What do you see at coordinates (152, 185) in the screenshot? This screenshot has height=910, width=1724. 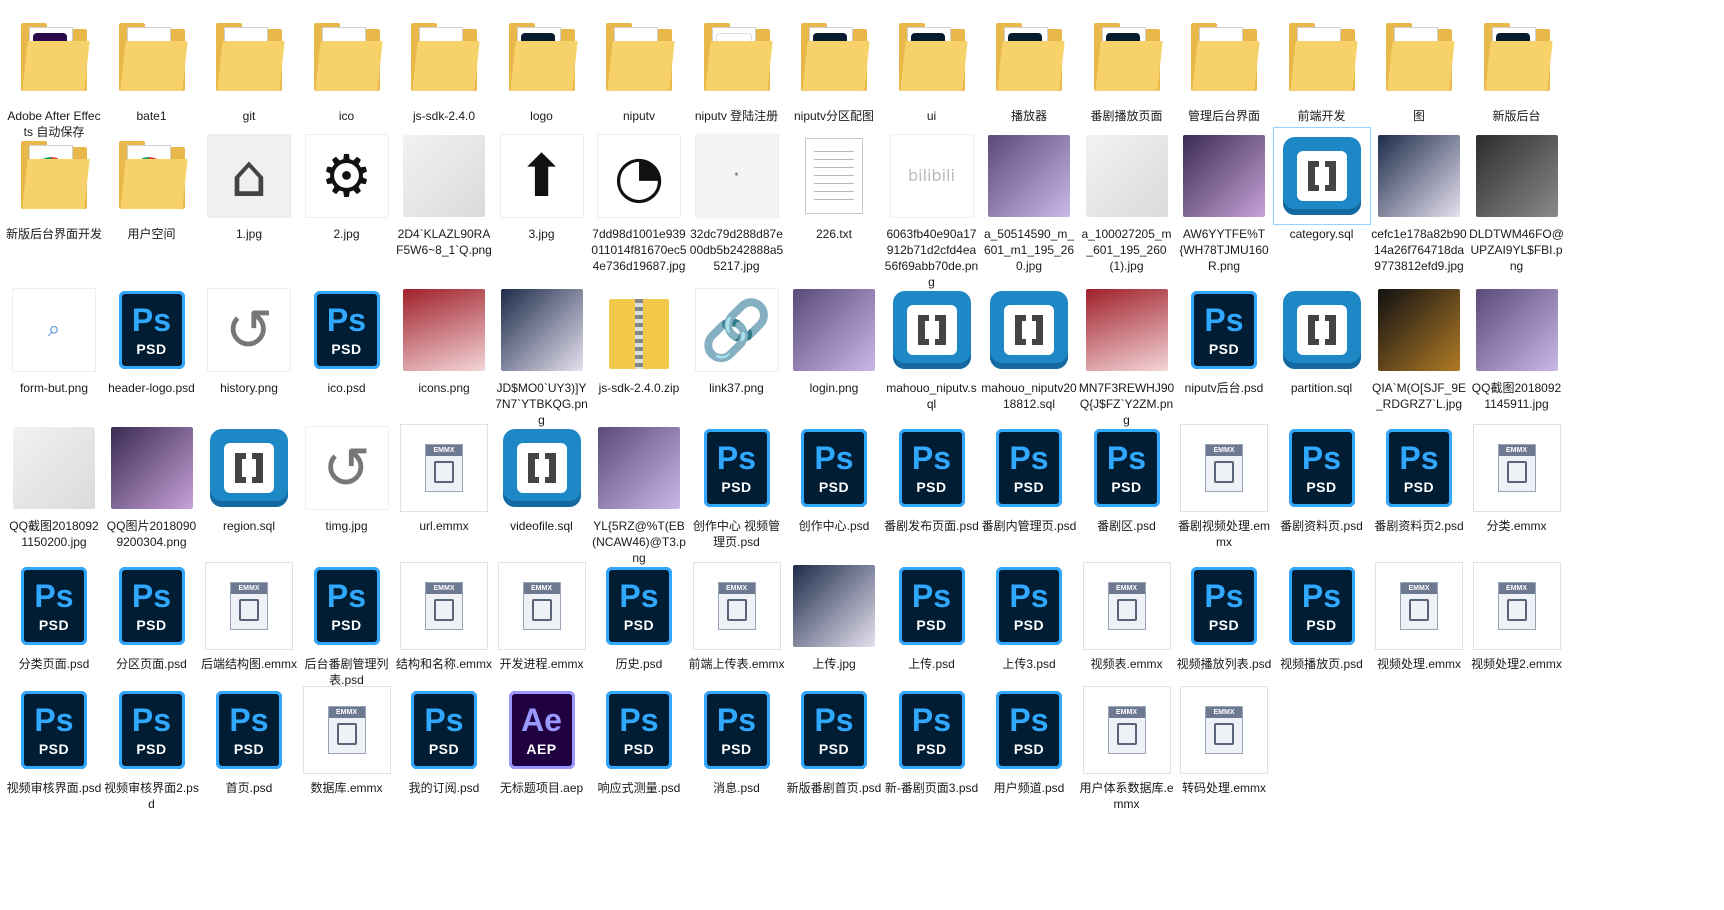 I see `file-item: 用户空间` at bounding box center [152, 185].